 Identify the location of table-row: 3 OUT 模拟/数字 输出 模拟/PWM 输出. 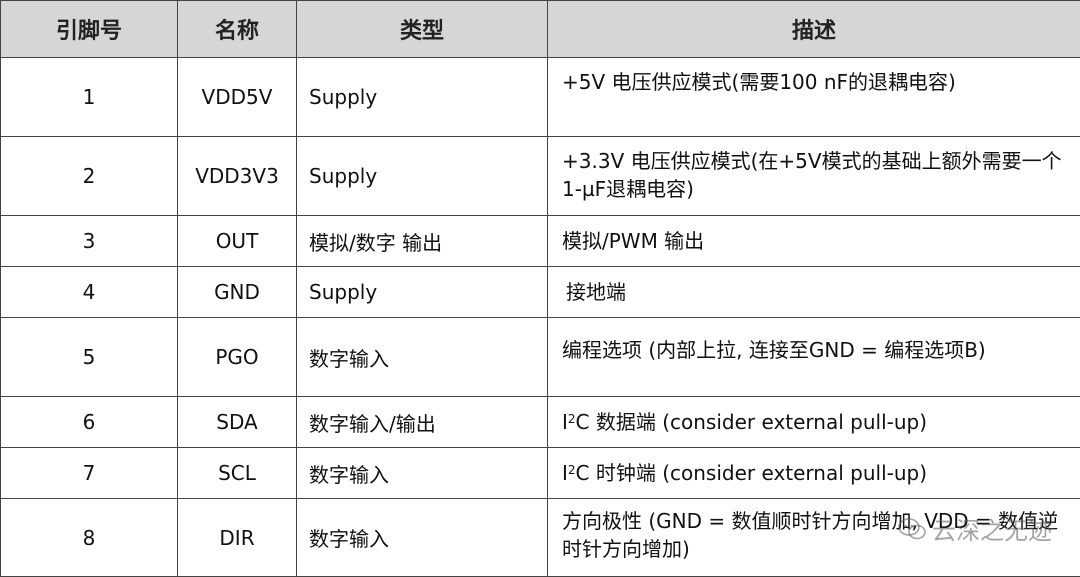
(540, 241).